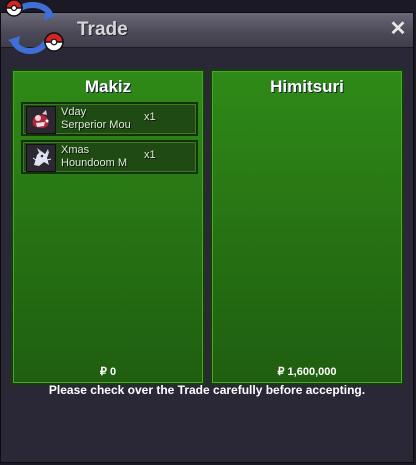 Image resolution: width=416 pixels, height=465 pixels. Describe the element at coordinates (307, 86) in the screenshot. I see `trader-name: Himitsuri` at that location.